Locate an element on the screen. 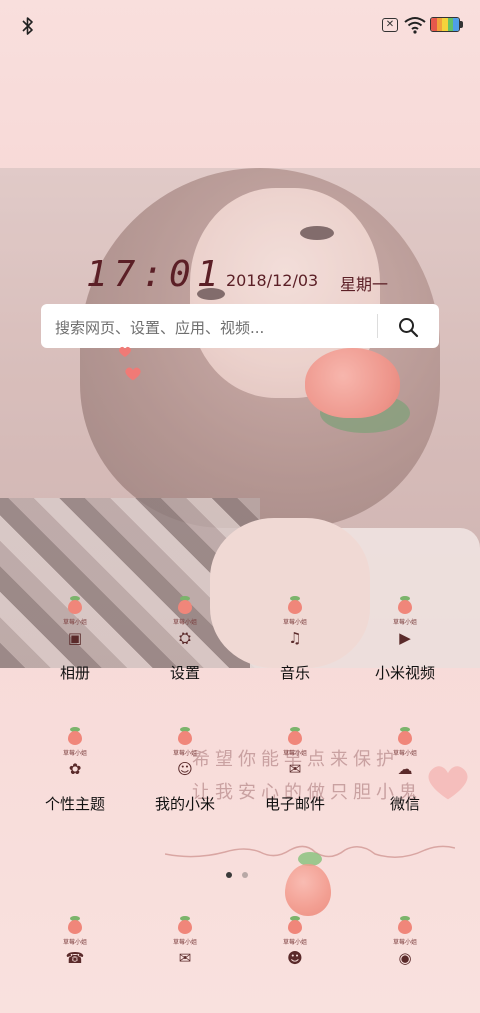  phone-icon: 草莓小姐 ☎ is located at coordinates (75, 946).